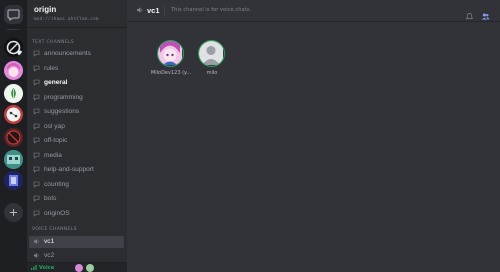  Describe the element at coordinates (76, 256) in the screenshot. I see `voice-channel-item: vc2` at that location.